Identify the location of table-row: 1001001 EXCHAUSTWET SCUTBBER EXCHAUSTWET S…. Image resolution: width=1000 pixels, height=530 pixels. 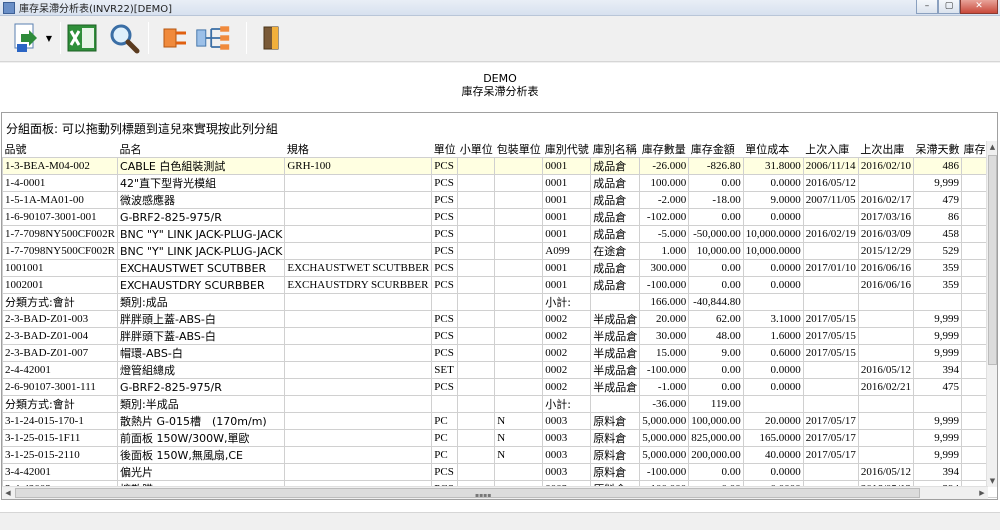
(499, 268).